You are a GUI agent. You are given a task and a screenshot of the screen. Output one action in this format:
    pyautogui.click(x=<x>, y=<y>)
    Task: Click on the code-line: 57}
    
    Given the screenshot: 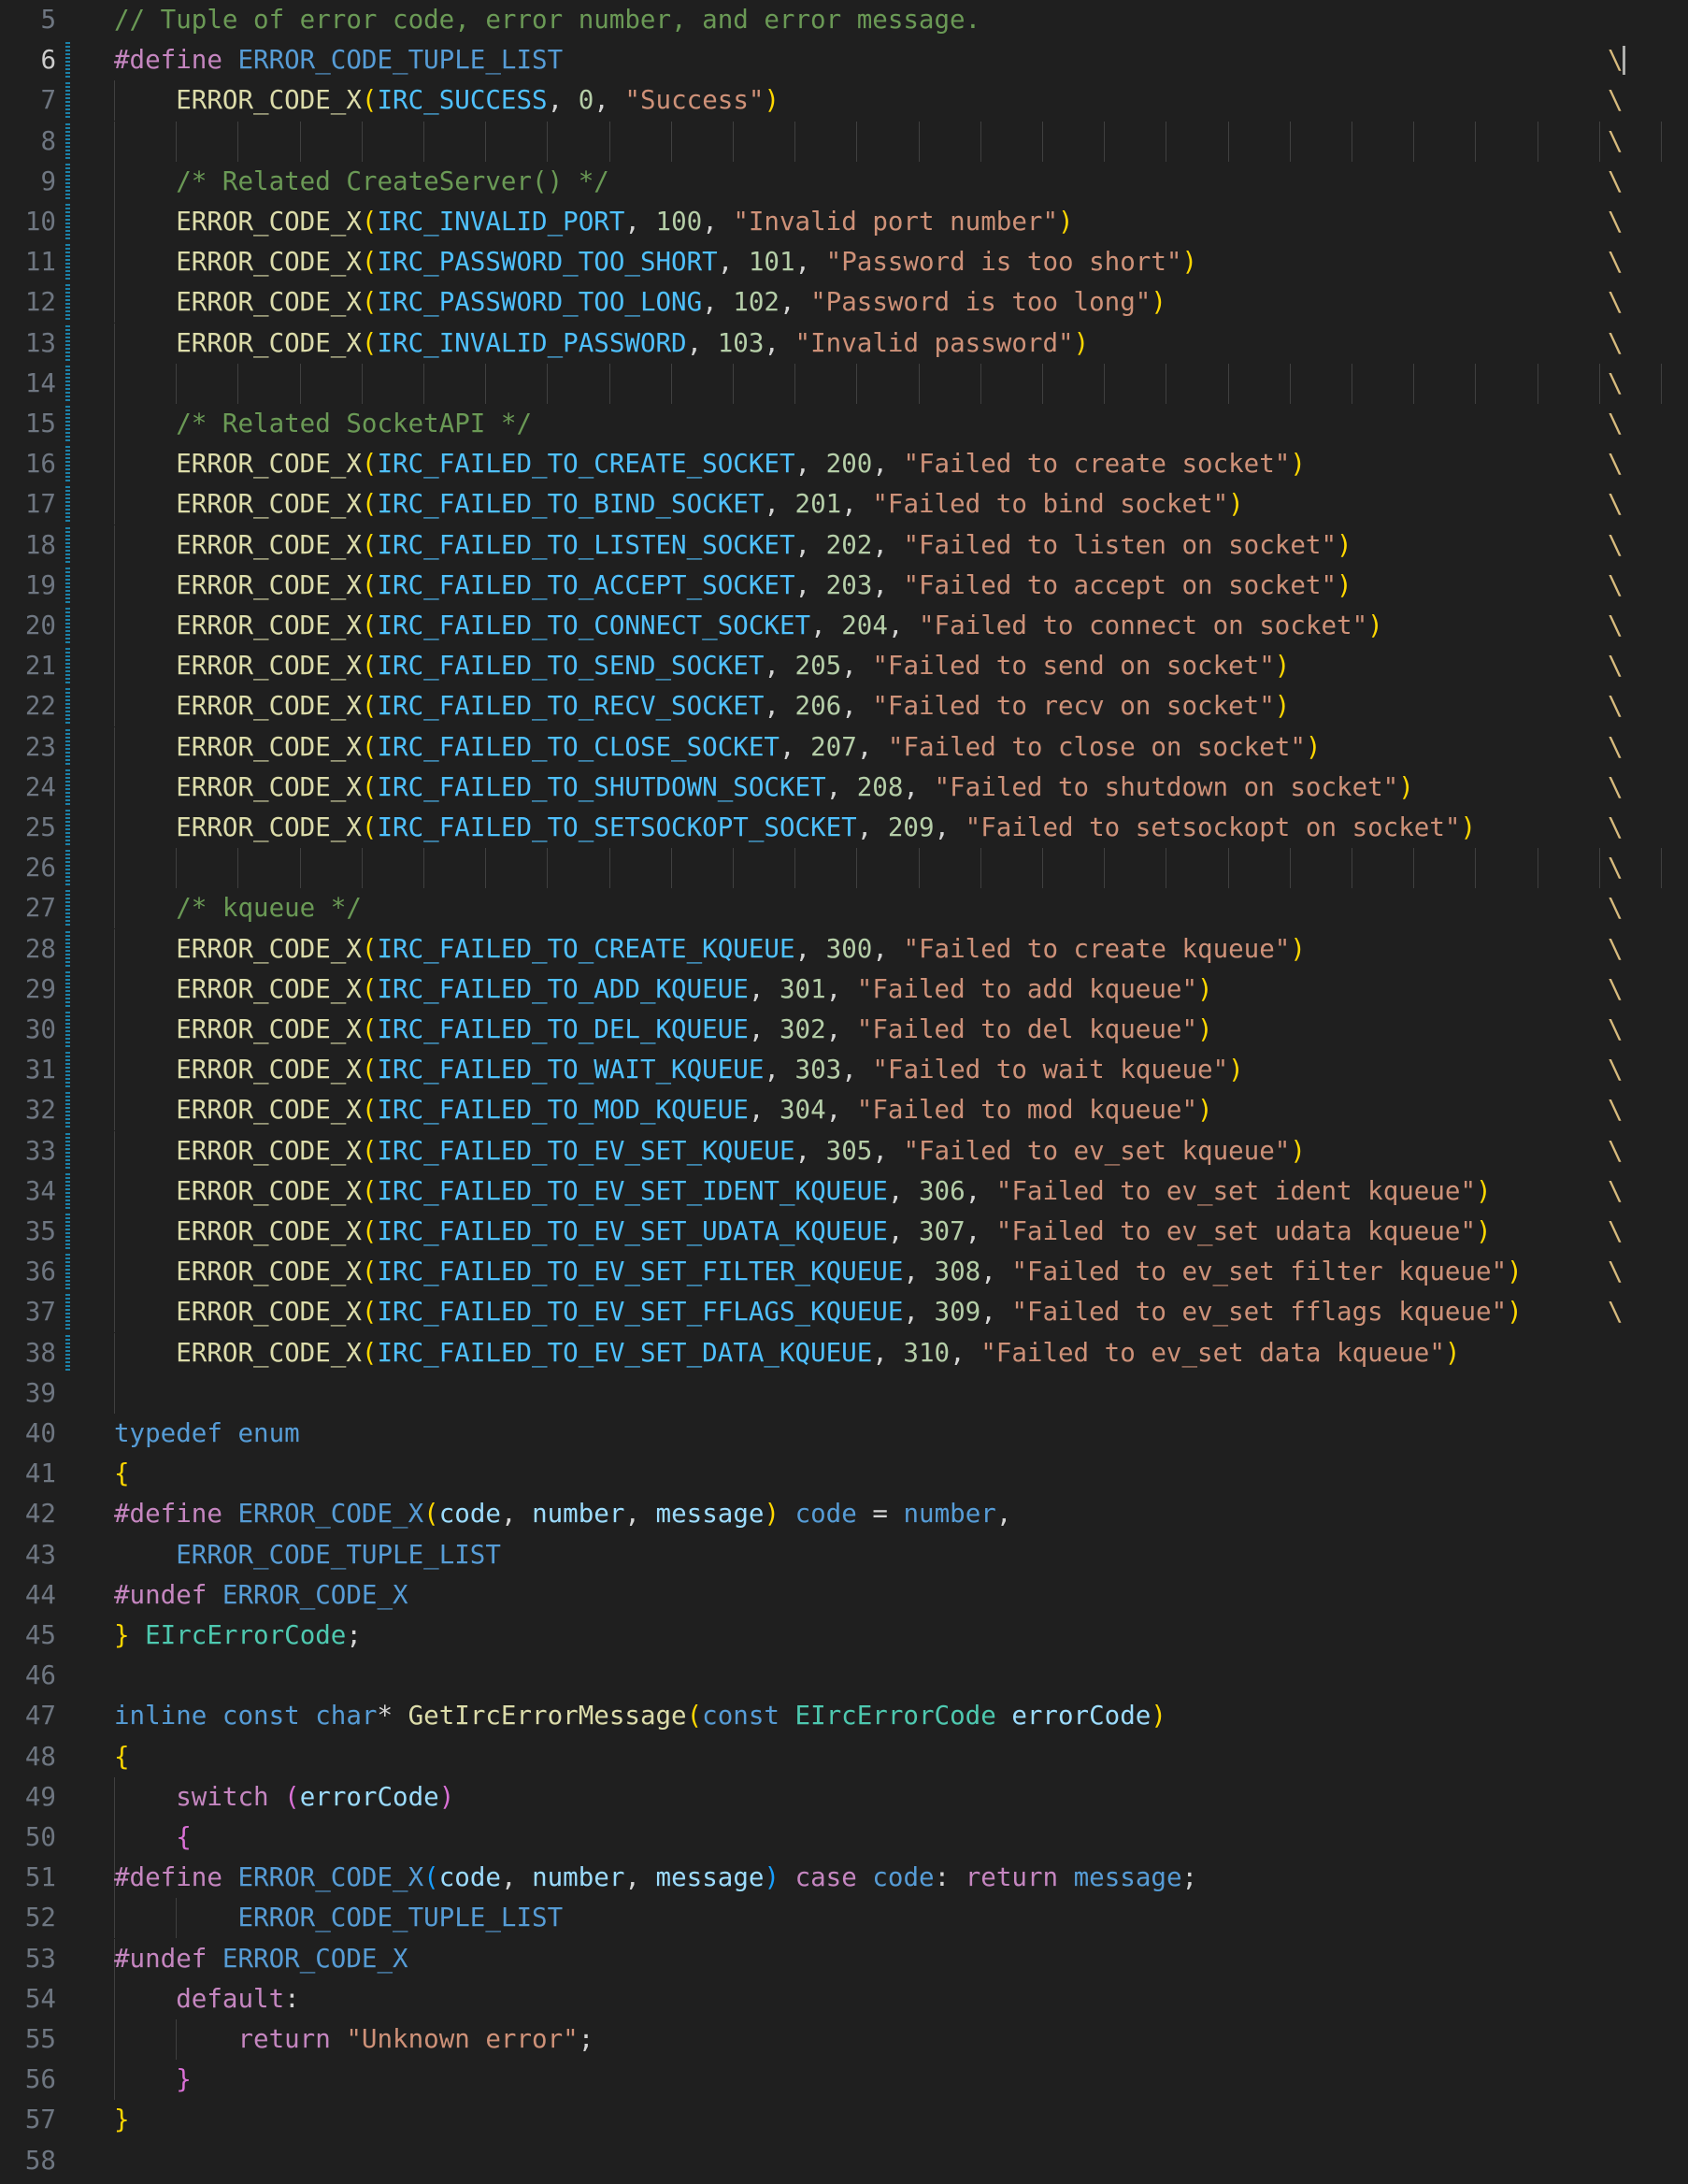 What is the action you would take?
    pyautogui.click(x=844, y=2120)
    